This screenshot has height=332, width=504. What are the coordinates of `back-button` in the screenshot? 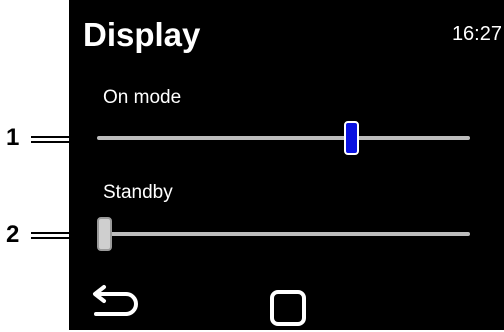 It's located at (115, 303).